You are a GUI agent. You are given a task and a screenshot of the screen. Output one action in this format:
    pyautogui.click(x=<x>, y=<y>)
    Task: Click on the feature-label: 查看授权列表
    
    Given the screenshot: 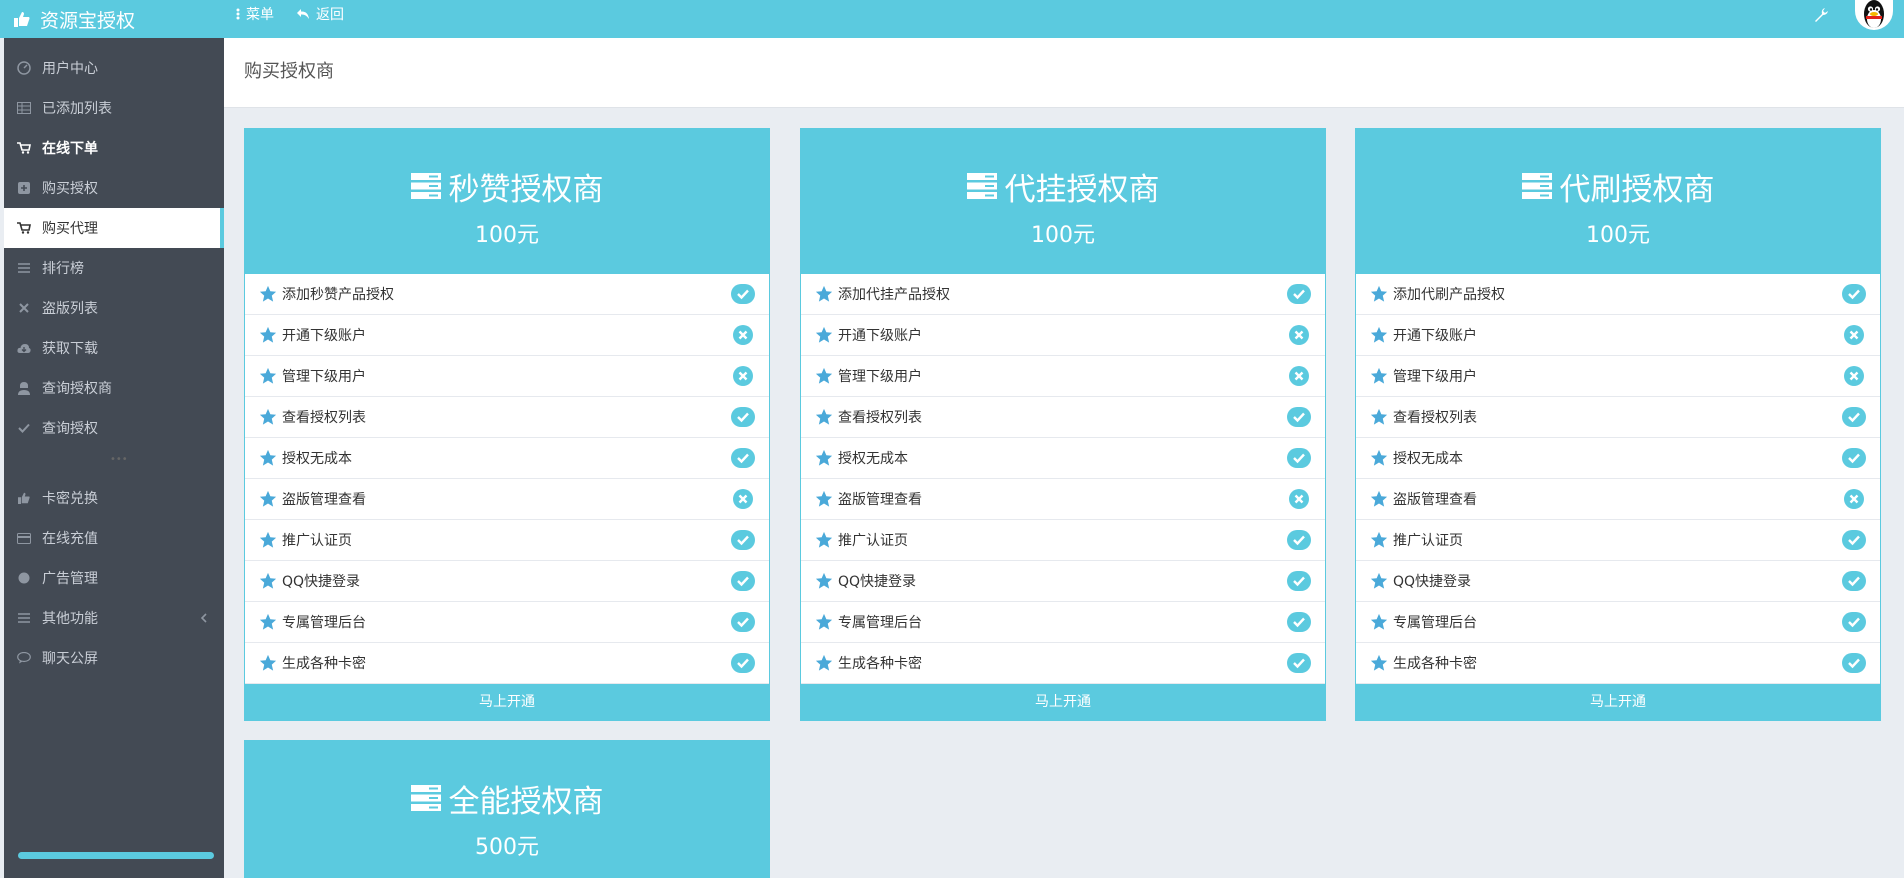 What is the action you would take?
    pyautogui.click(x=880, y=418)
    